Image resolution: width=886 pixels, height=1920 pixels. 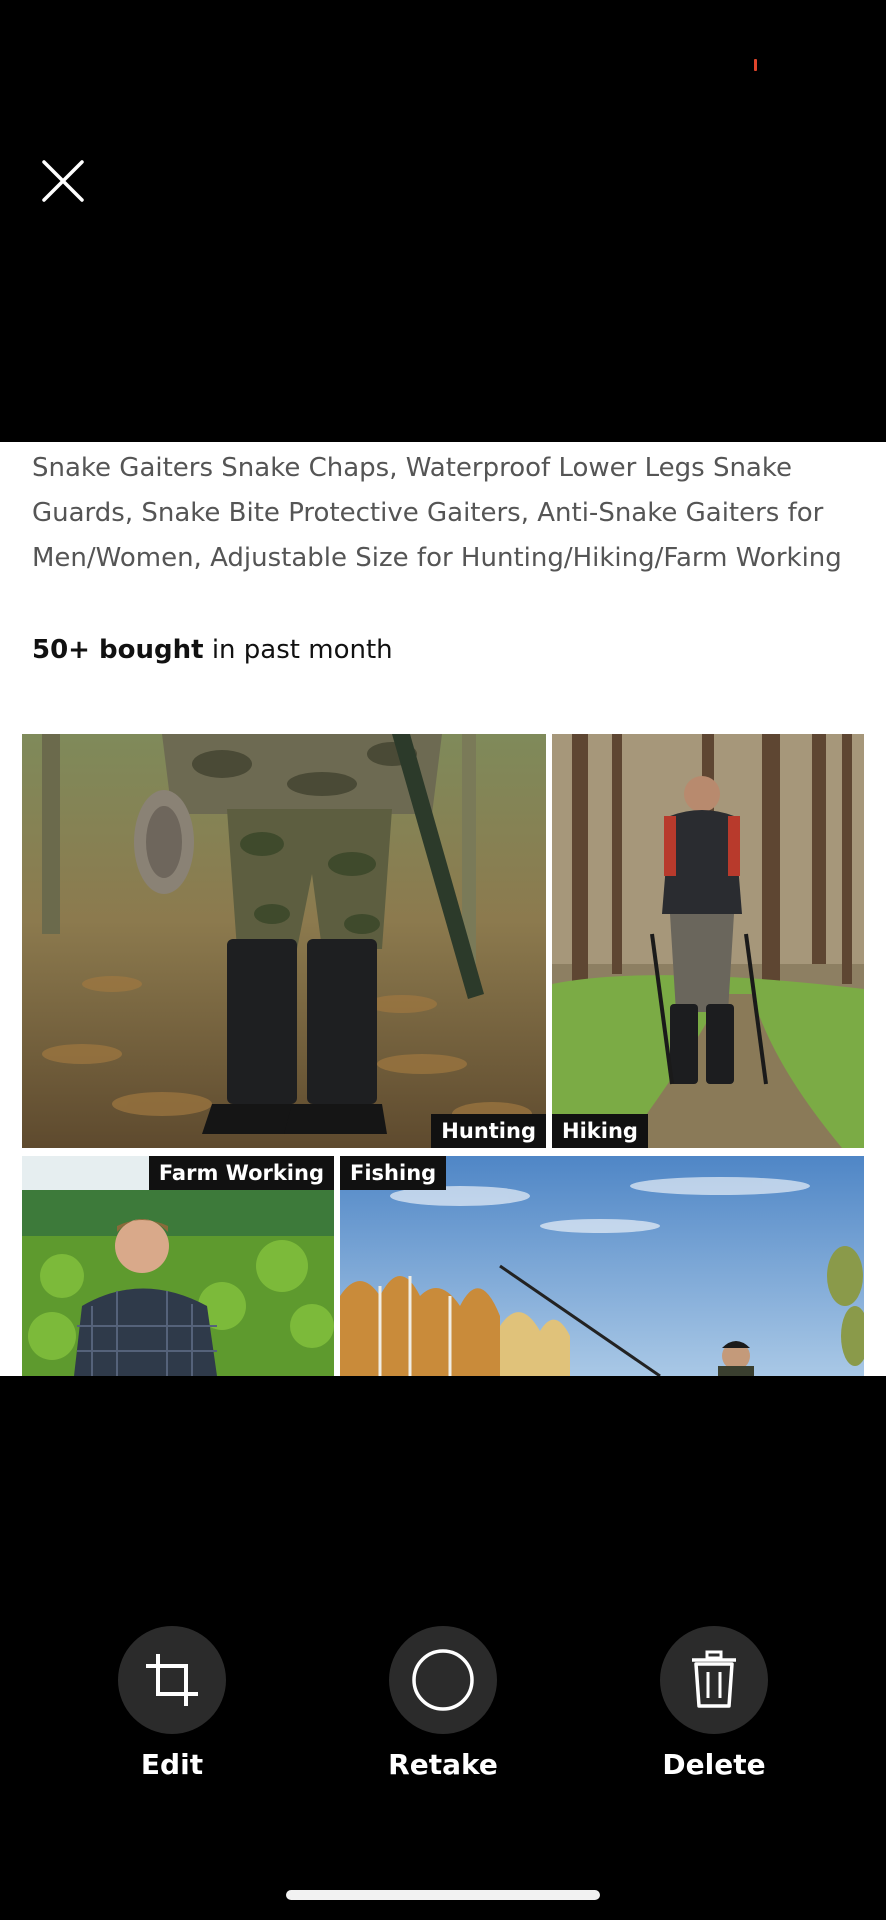 I want to click on delete-button: Delete, so click(x=714, y=1703).